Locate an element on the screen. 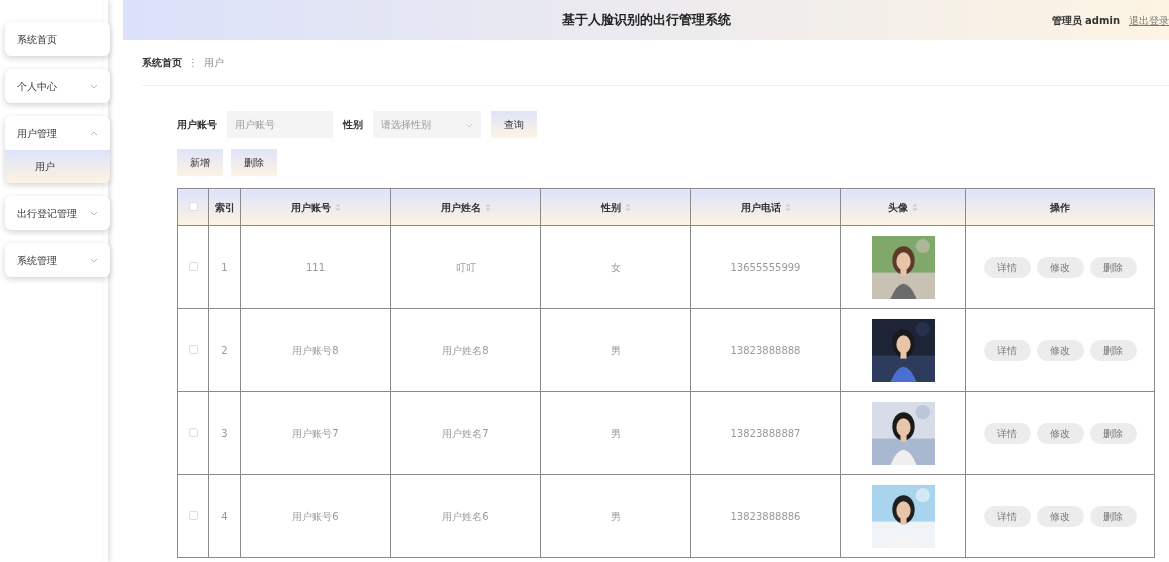 Image resolution: width=1169 pixels, height=562 pixels. table-cell: 用户账号7 is located at coordinates (315, 433).